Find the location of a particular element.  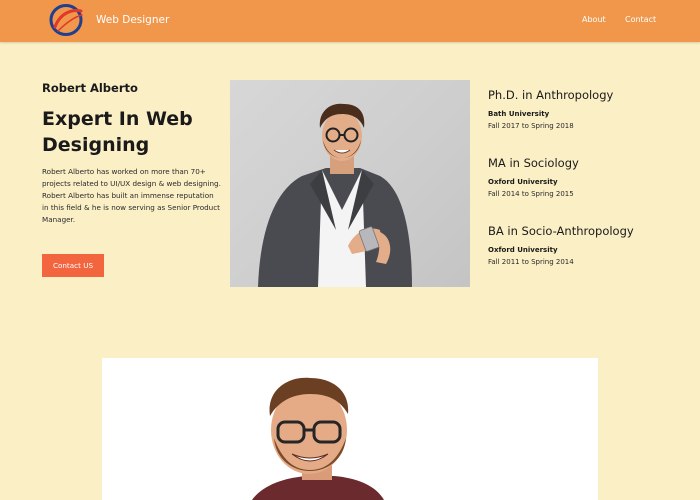

degree-title: MA in Sociology is located at coordinates (533, 163).